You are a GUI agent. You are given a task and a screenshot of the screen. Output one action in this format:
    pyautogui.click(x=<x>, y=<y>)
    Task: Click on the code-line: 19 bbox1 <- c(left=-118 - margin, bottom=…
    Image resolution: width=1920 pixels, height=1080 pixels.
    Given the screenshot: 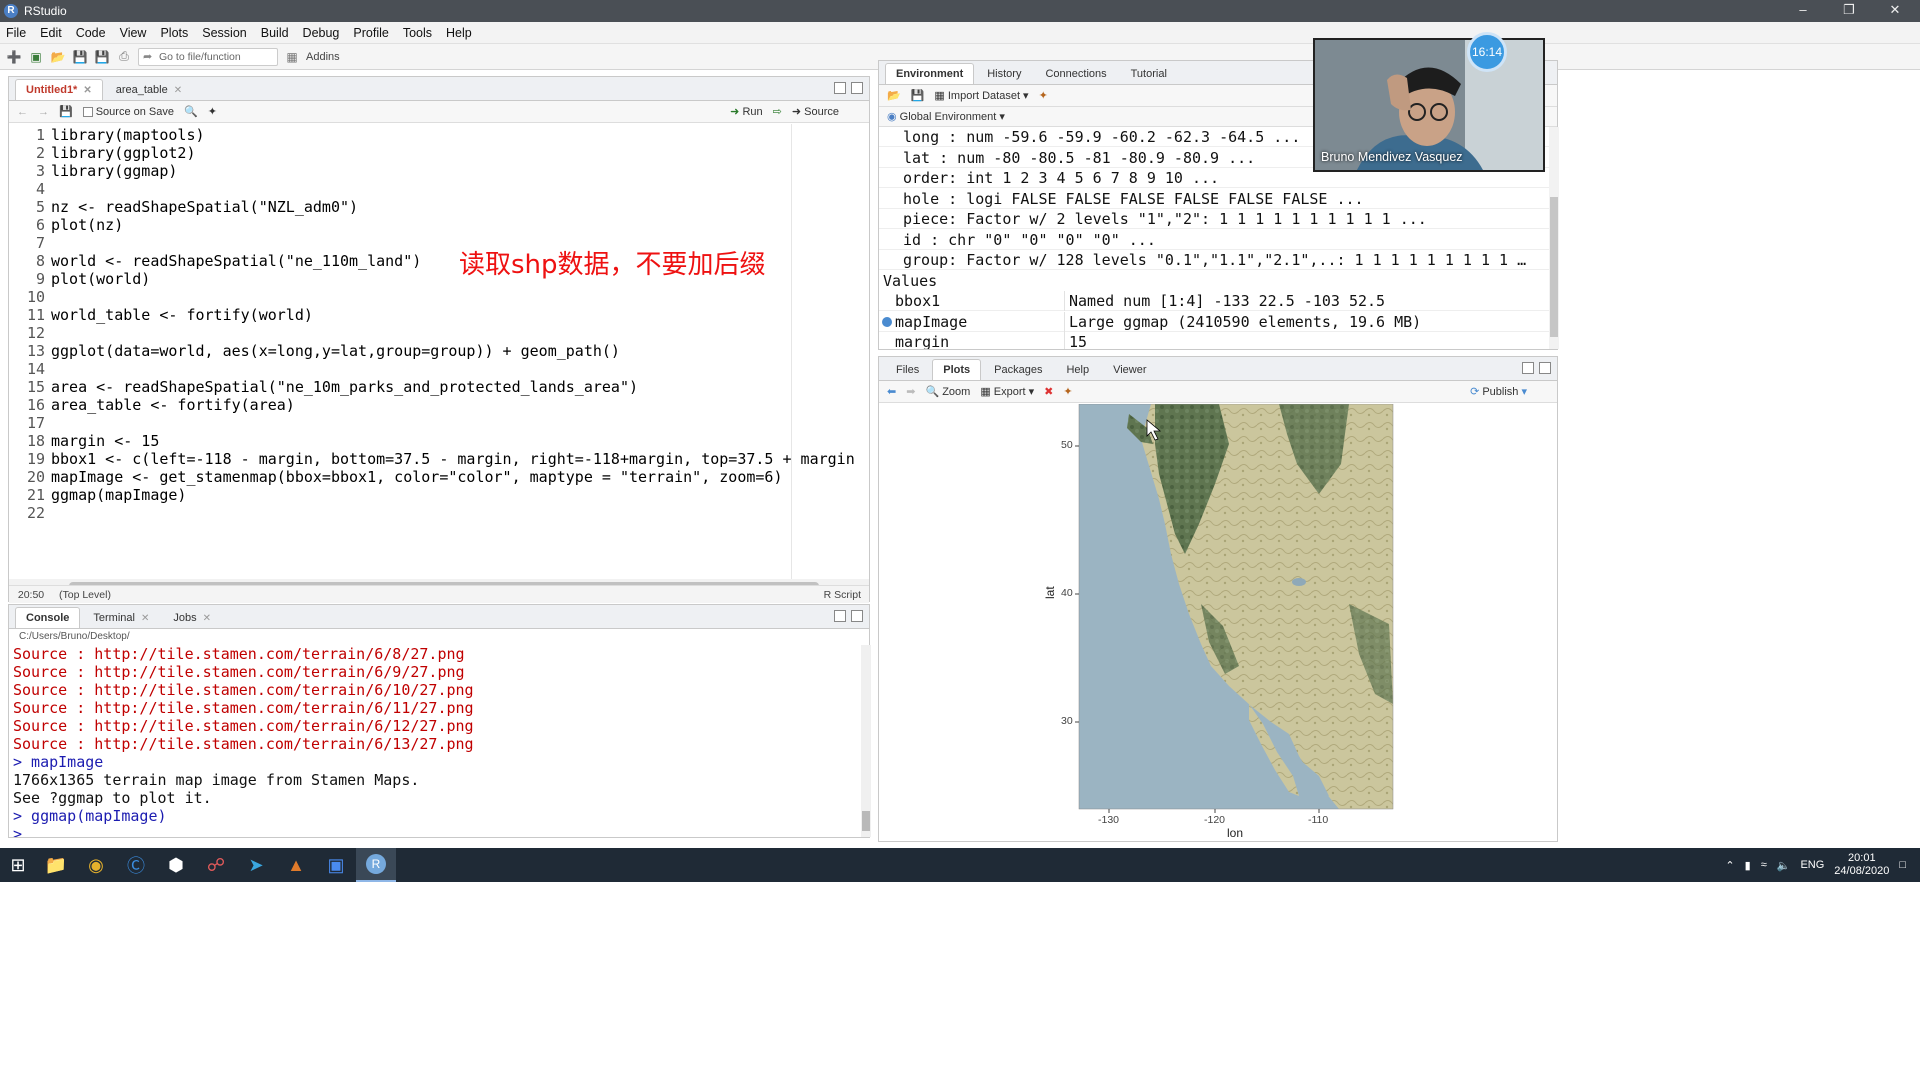 What is the action you would take?
    pyautogui.click(x=439, y=459)
    